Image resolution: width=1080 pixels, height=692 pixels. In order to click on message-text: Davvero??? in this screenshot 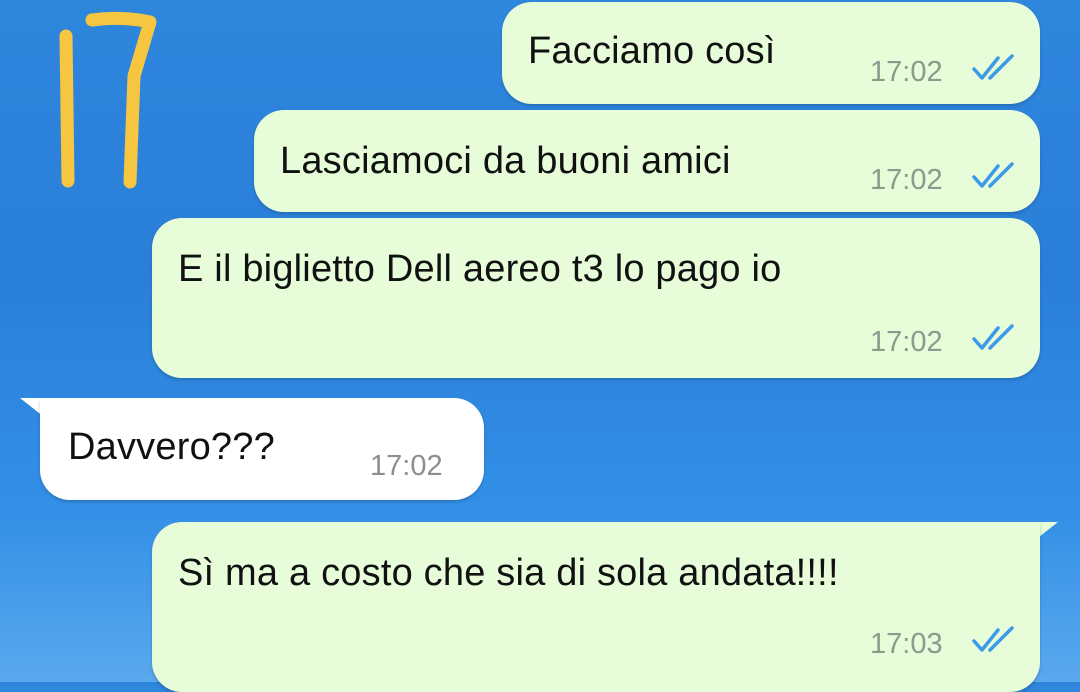, I will do `click(171, 447)`.